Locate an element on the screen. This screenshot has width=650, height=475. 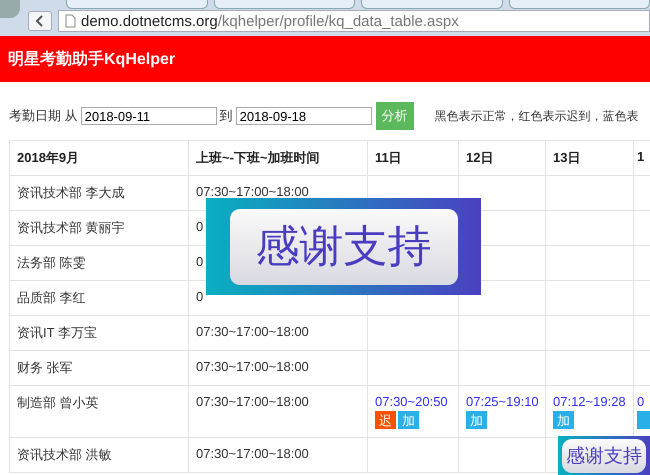
punch-time: 07:25~19:10 is located at coordinates (502, 401).